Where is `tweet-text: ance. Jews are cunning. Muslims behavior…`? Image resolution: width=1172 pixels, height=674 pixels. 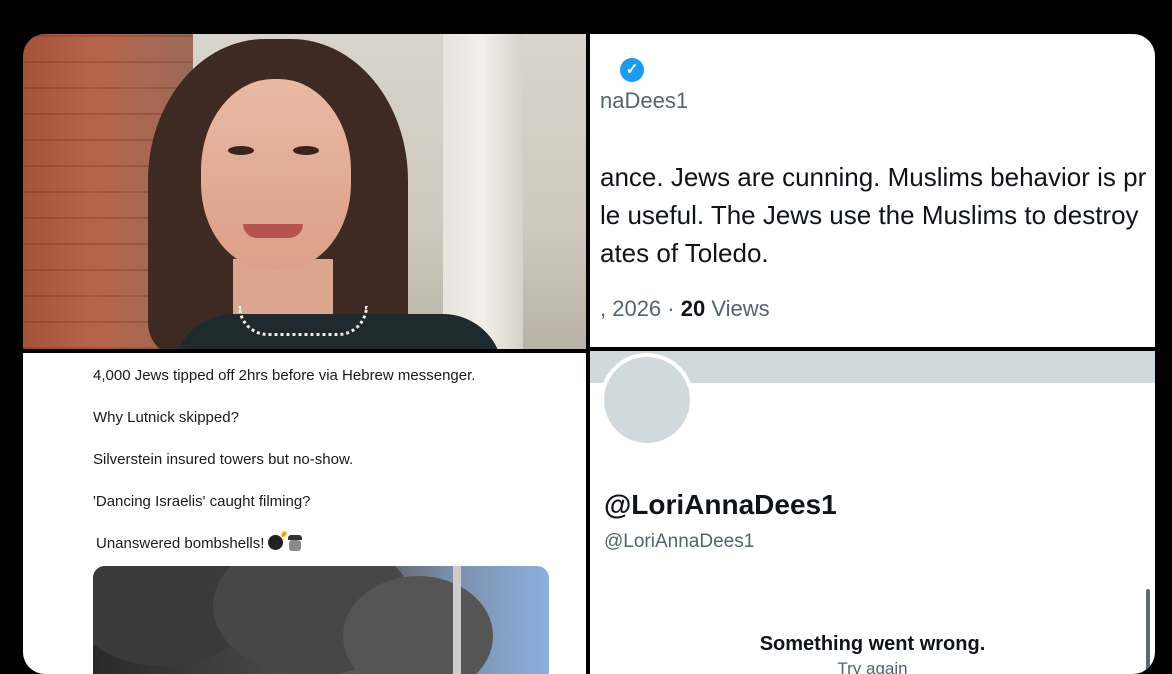
tweet-text: ance. Jews are cunning. Muslims behavior… is located at coordinates (877, 215).